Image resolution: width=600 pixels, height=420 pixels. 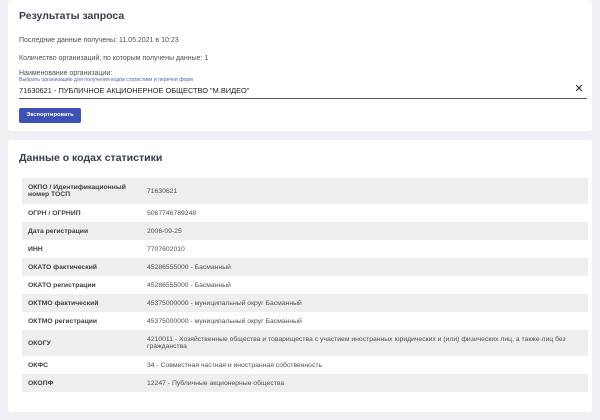 I want to click on stat-key: ОКФС, so click(x=81, y=365).